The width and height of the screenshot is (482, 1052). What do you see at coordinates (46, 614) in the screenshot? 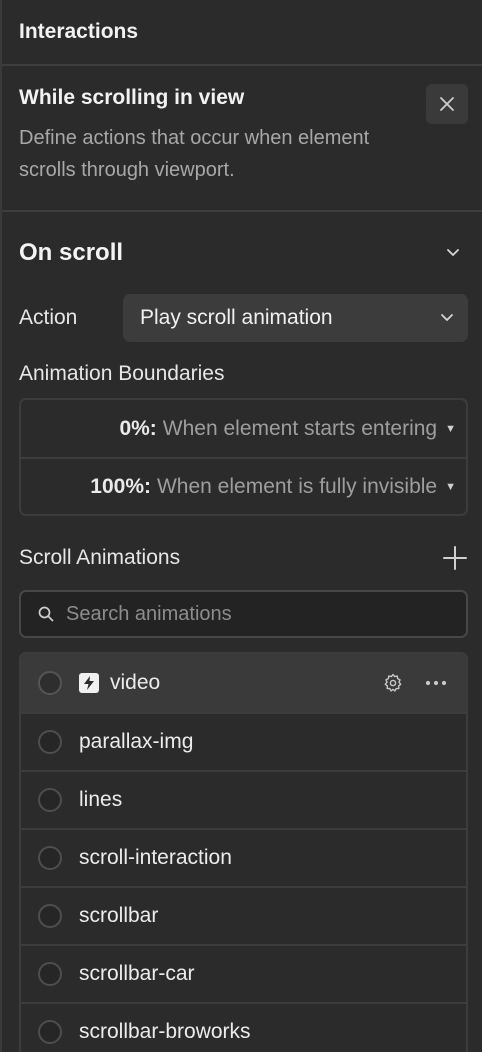
I see `search-icon` at bounding box center [46, 614].